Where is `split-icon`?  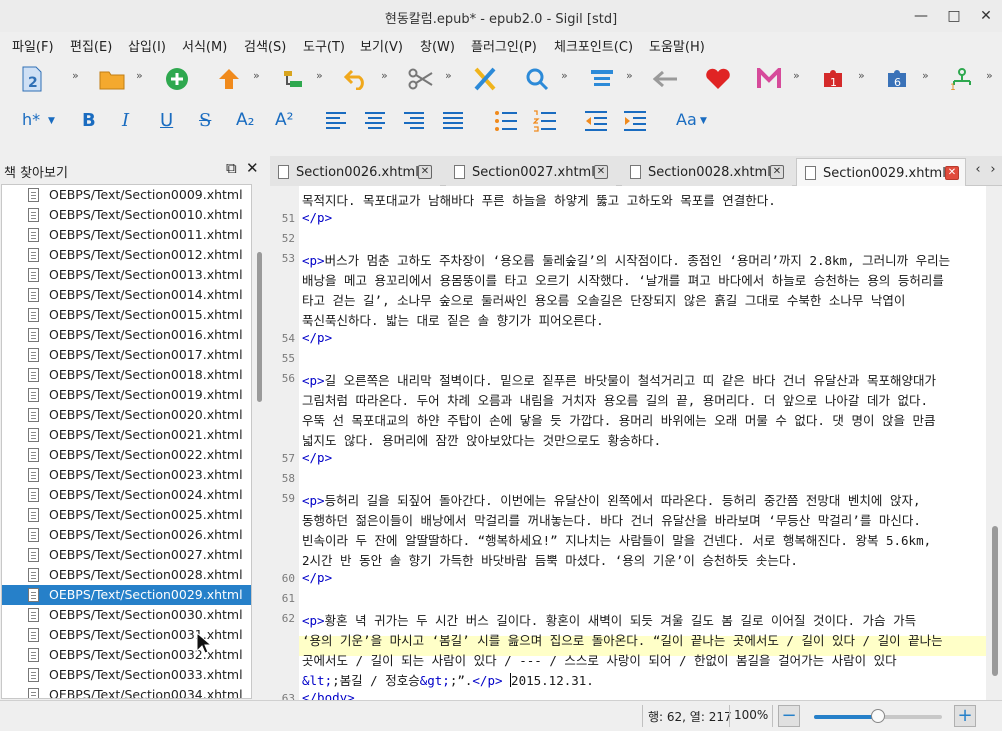
split-icon is located at coordinates (293, 79).